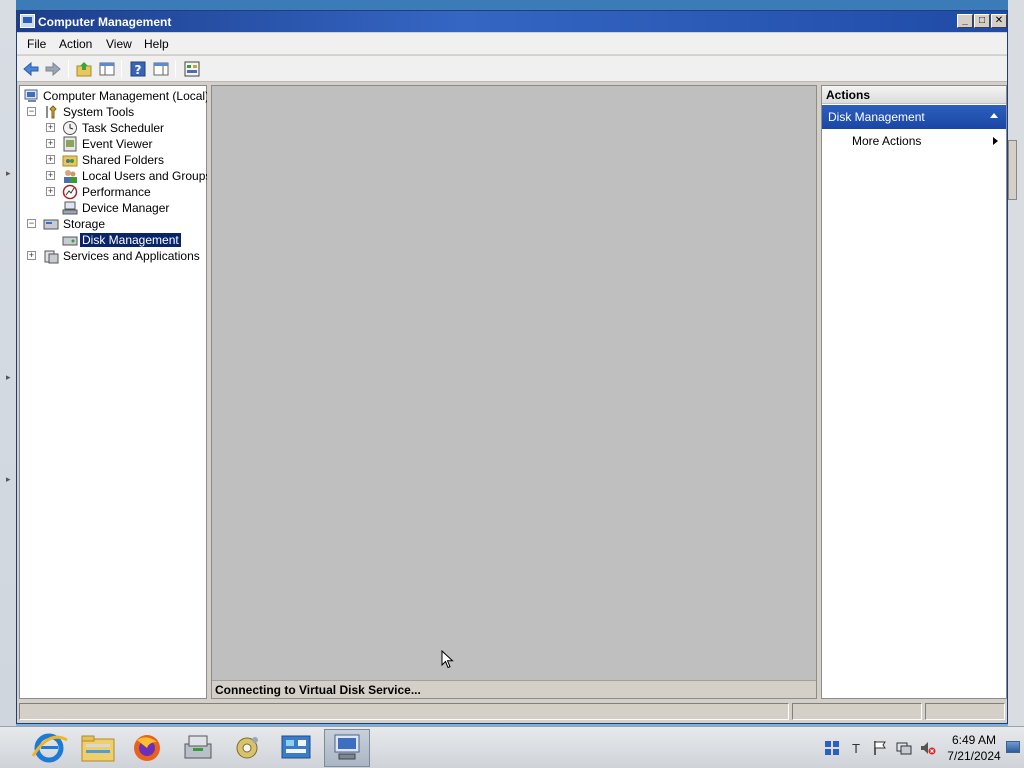  Describe the element at coordinates (832, 748) in the screenshot. I see `windows-flag-icon` at that location.